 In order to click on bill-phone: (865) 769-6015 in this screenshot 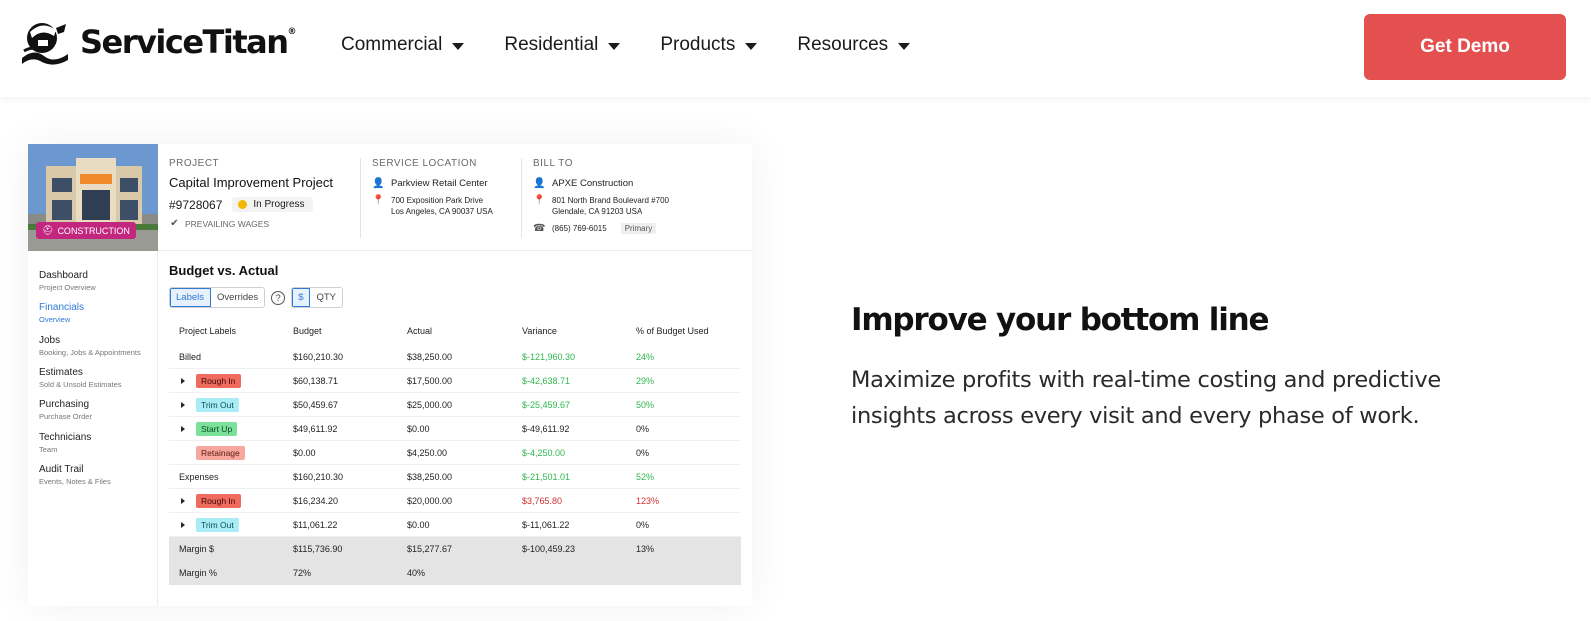, I will do `click(579, 228)`.